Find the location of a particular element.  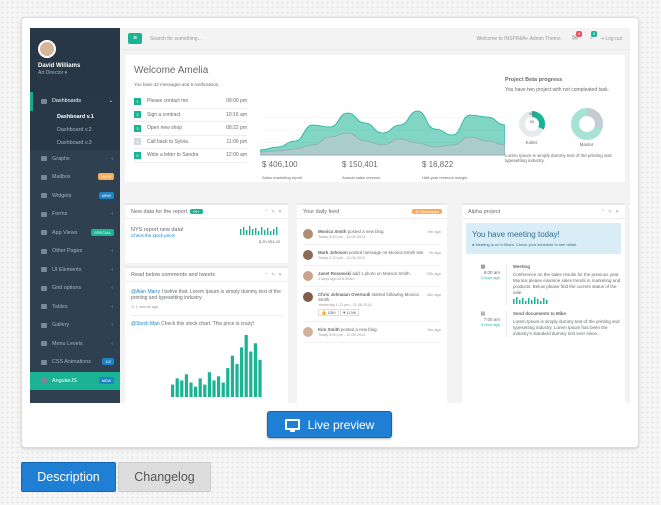

pie-maxtor: Maxtor is located at coordinates (587, 127).